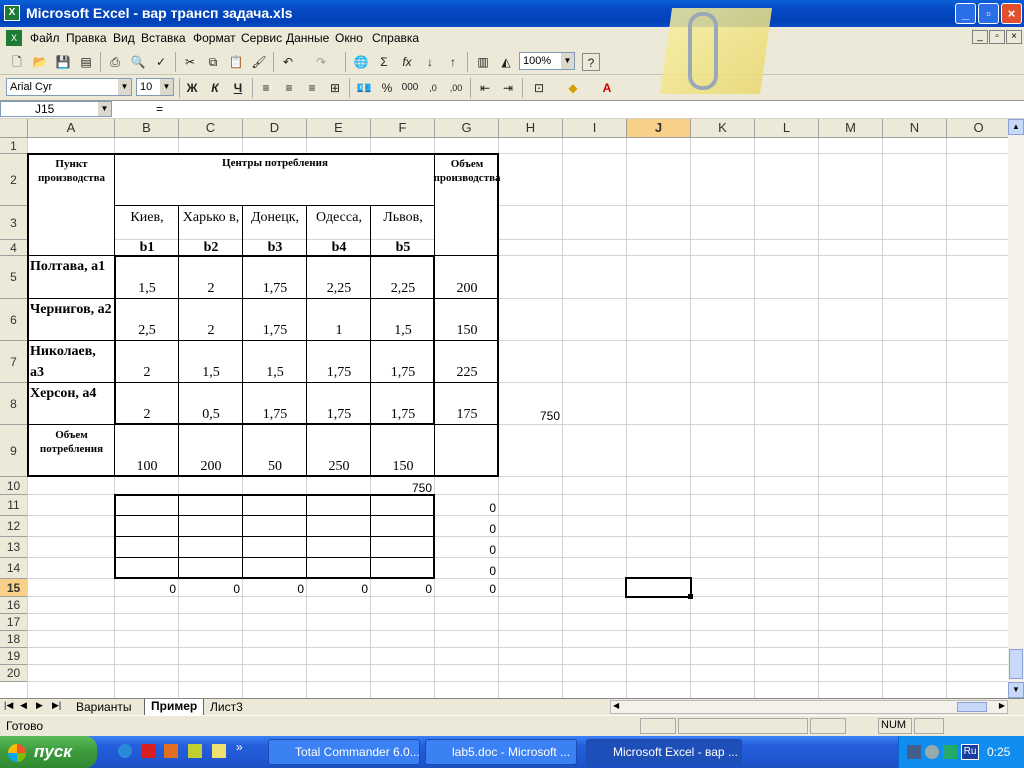 The width and height of the screenshot is (1024, 768). I want to click on cell-consumption: 150, so click(403, 451).